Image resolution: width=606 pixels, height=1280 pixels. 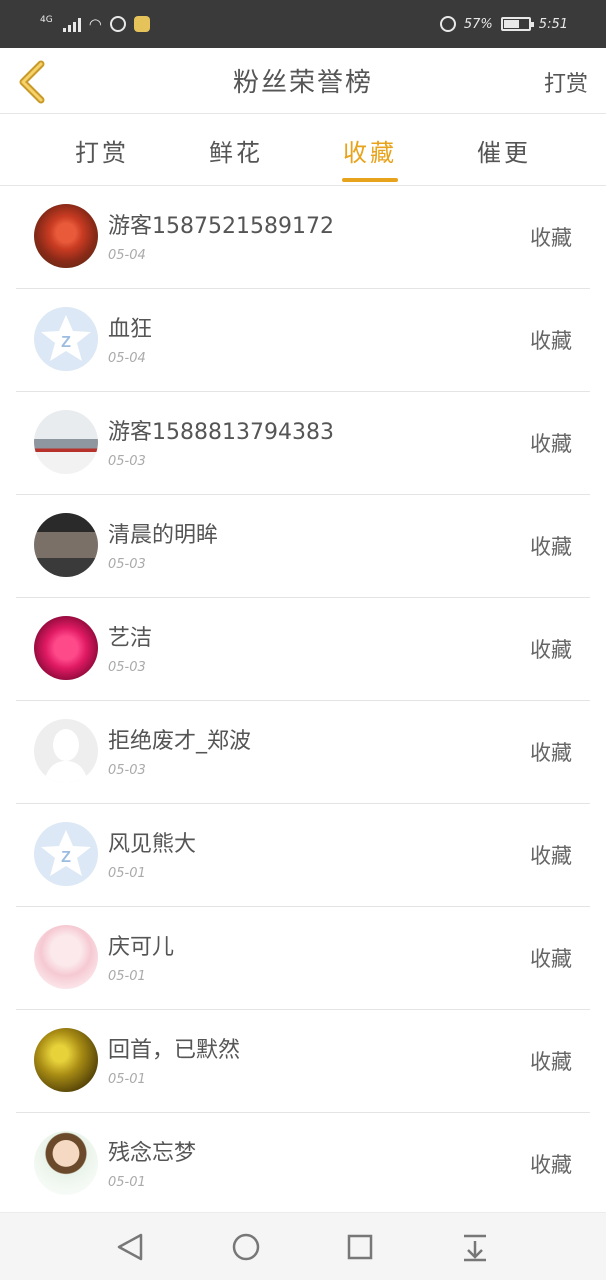 What do you see at coordinates (221, 432) in the screenshot?
I see `fan-name: 游客1588813794383` at bounding box center [221, 432].